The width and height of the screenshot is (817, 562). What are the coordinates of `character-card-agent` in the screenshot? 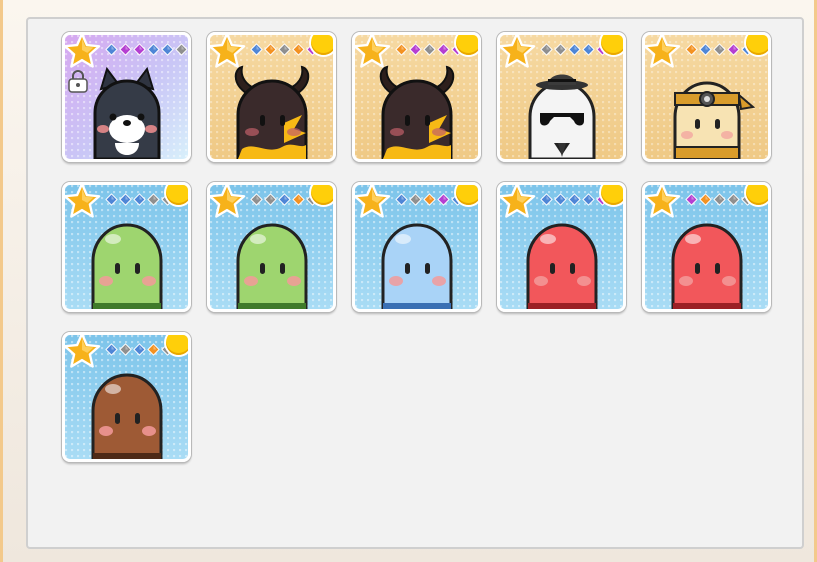 It's located at (561, 97).